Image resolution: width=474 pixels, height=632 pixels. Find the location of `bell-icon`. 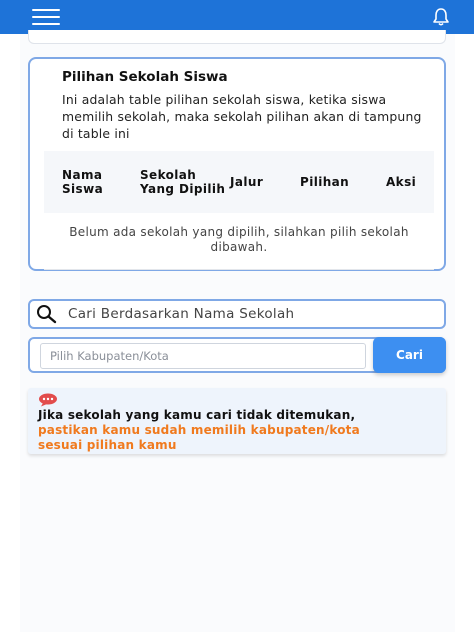

bell-icon is located at coordinates (441, 17).